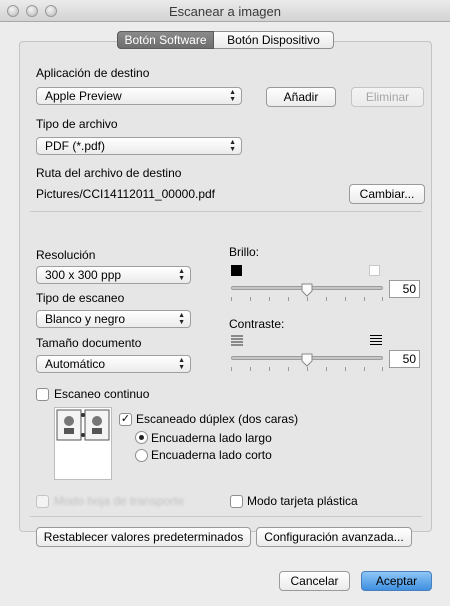 The image size is (450, 606). Describe the element at coordinates (307, 290) in the screenshot. I see `brightness-slider-thumb` at that location.